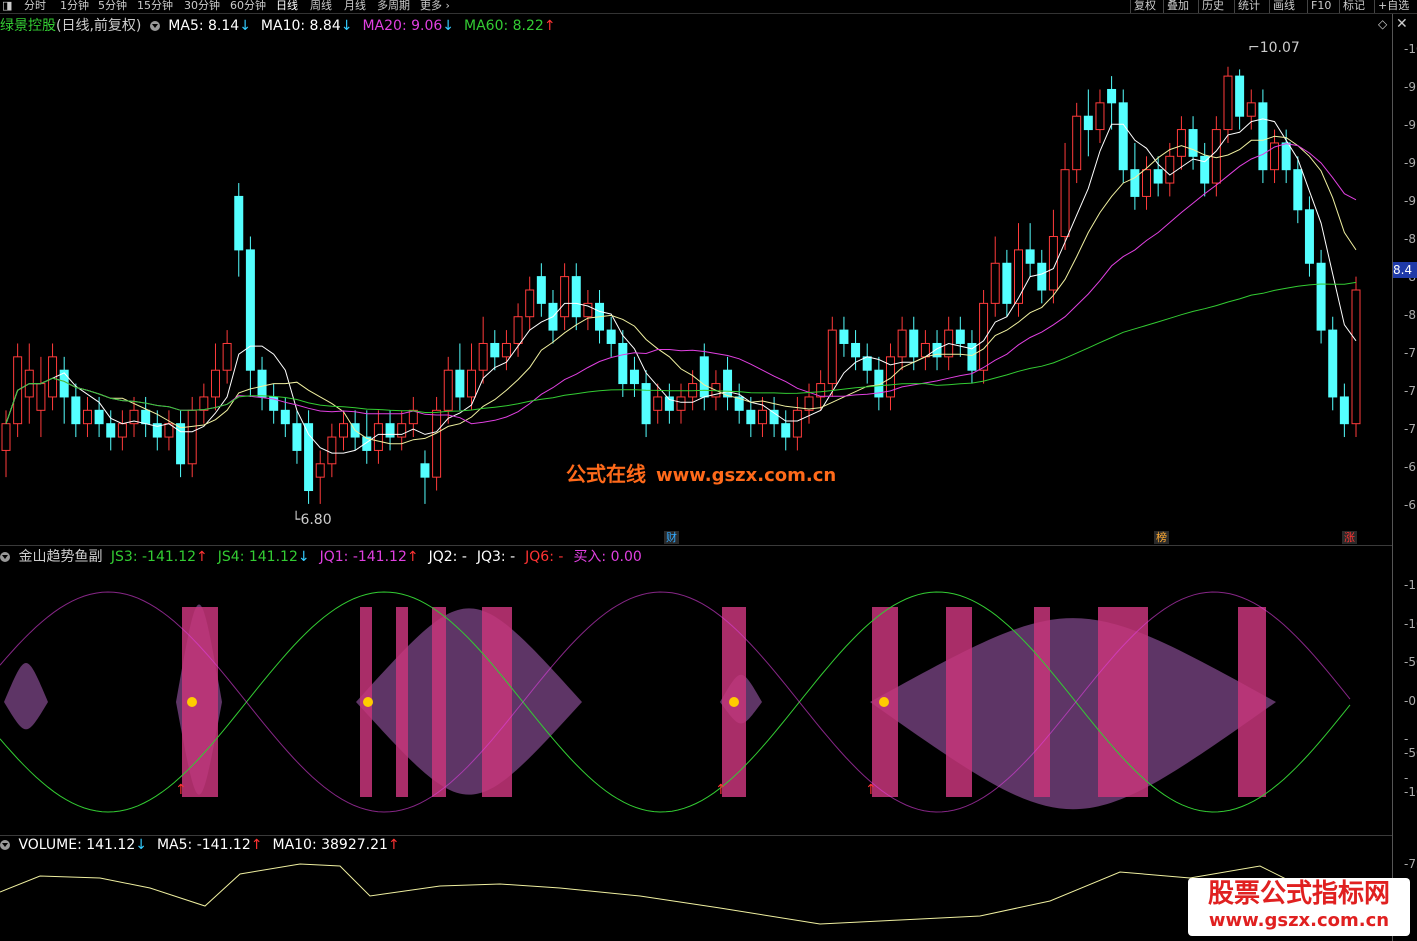  I want to click on period-label: (日线,前复权), so click(99, 26).